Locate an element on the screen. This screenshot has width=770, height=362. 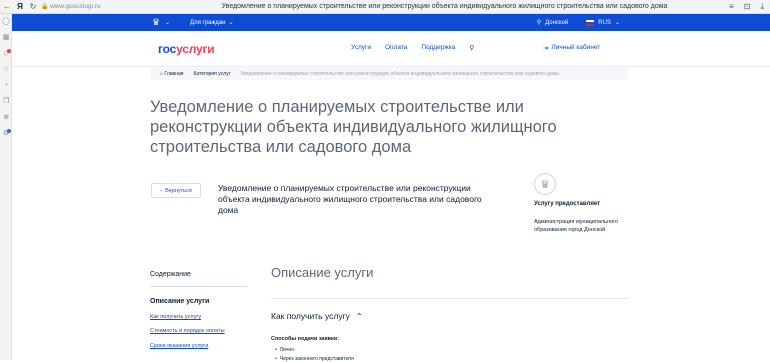
cabinet-label: Личный кабинет is located at coordinates (576, 47).